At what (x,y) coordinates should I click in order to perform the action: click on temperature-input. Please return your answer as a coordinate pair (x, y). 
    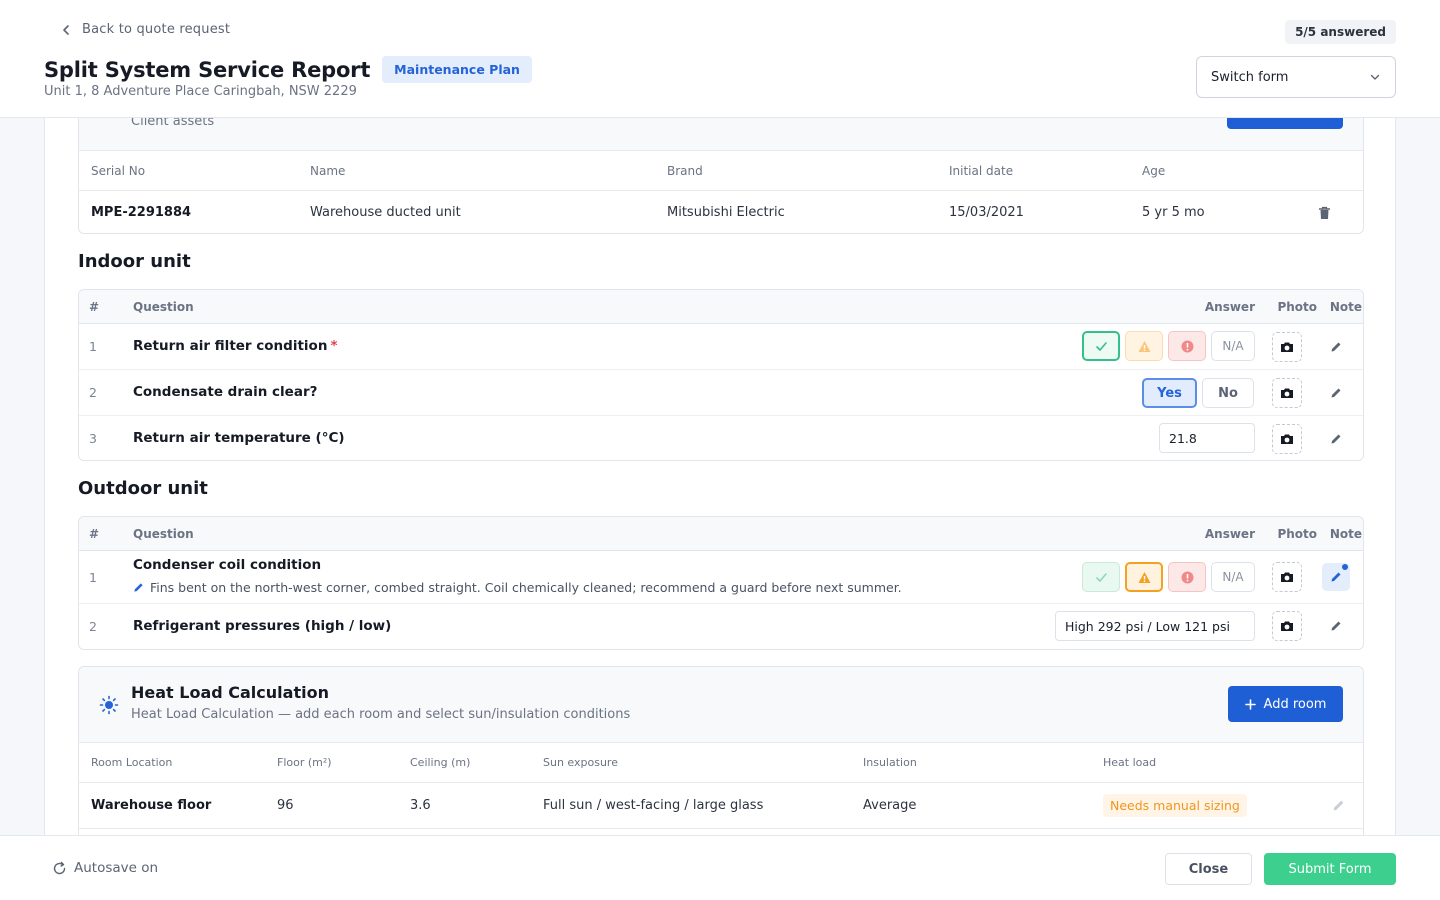
    Looking at the image, I should click on (1207, 438).